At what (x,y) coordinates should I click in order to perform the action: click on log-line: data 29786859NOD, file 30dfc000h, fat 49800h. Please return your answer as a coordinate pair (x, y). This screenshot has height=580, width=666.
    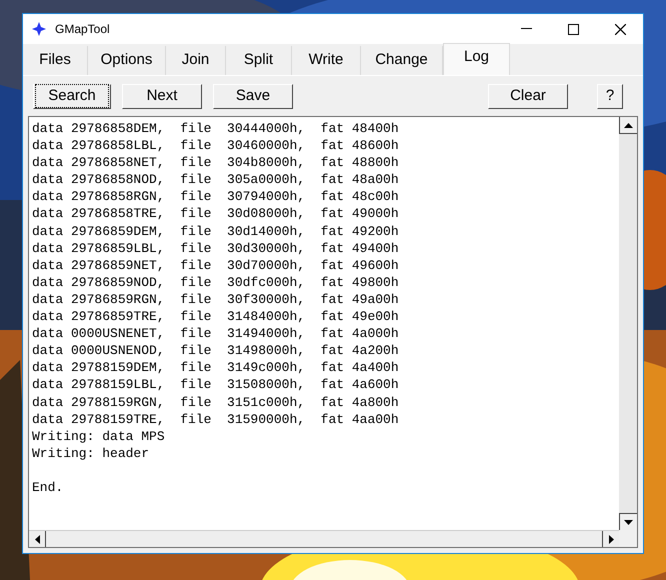
    Looking at the image, I should click on (215, 282).